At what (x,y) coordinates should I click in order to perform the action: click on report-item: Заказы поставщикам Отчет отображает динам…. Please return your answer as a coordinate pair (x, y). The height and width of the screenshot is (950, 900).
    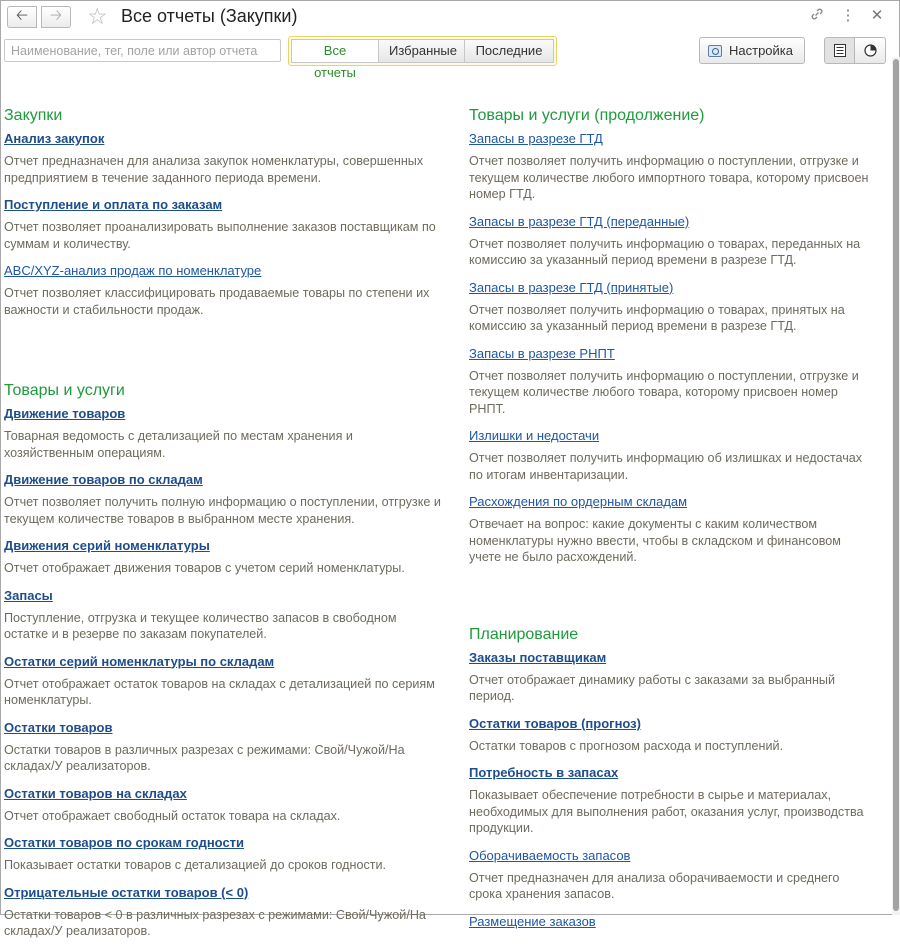
    Looking at the image, I should click on (669, 677).